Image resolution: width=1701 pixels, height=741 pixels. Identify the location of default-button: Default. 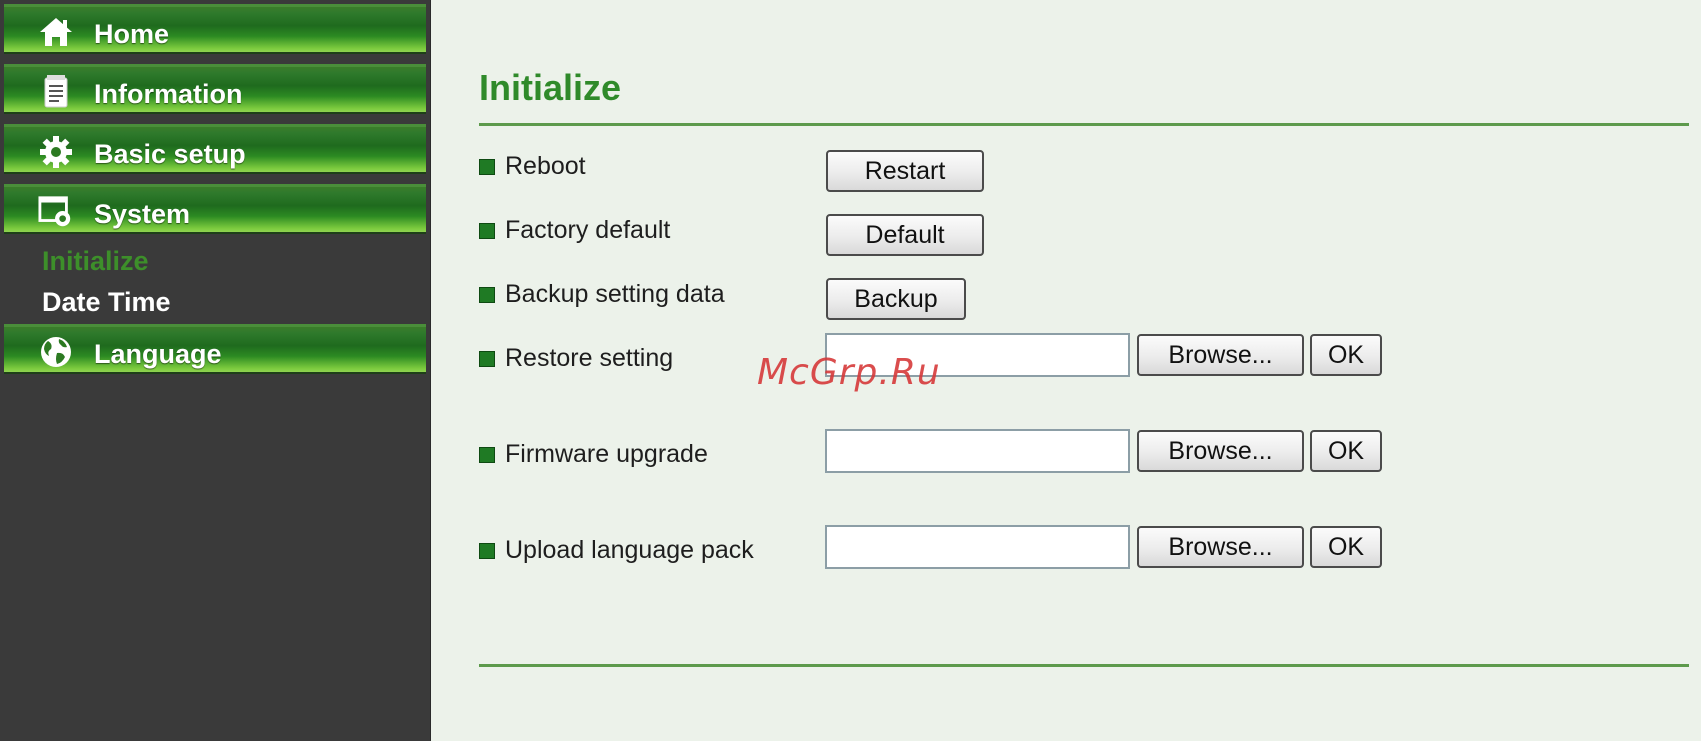
(905, 235).